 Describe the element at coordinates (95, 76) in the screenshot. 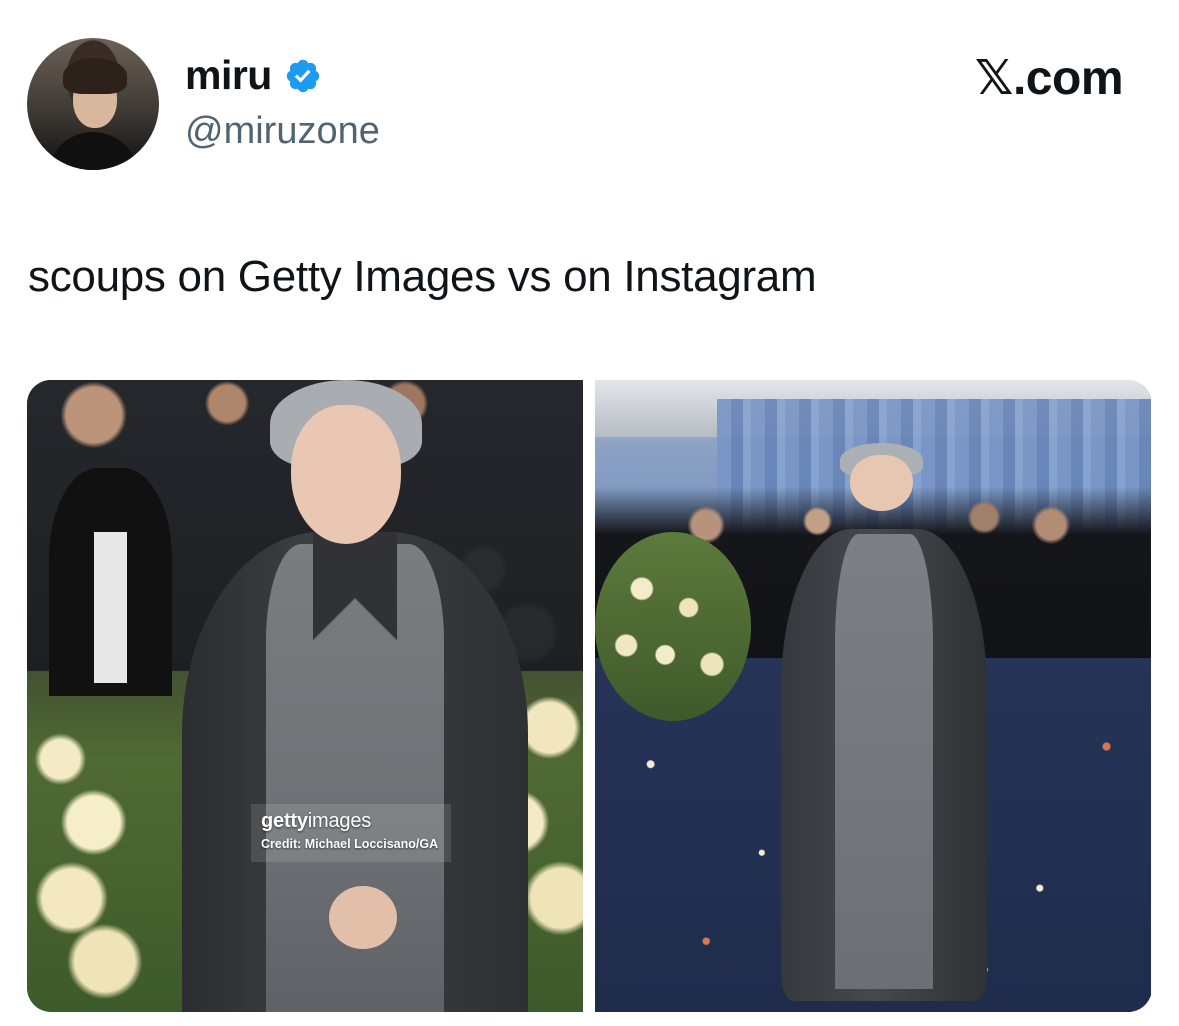

I see `avatar-hair` at that location.